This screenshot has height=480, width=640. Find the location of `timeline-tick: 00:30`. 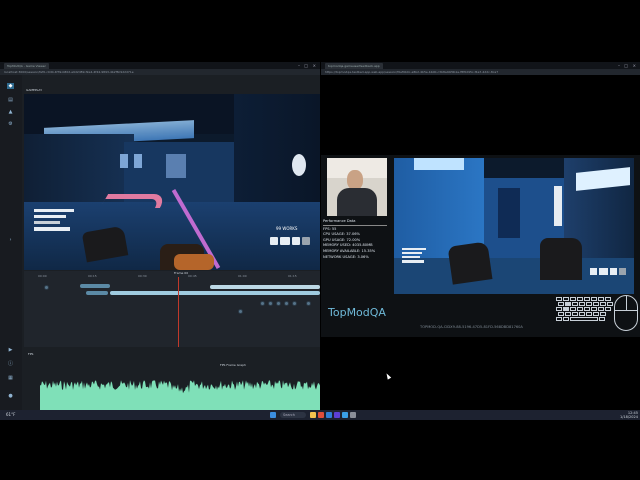

timeline-tick: 00:30 is located at coordinates (142, 276).